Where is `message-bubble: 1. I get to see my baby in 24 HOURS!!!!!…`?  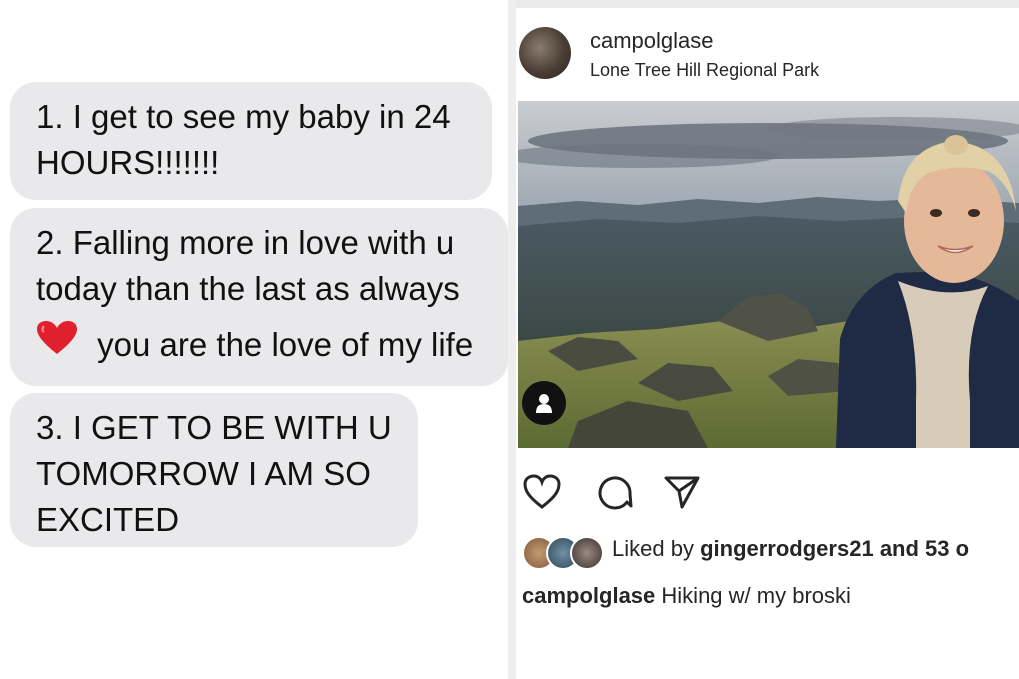 message-bubble: 1. I get to see my baby in 24 HOURS!!!!!… is located at coordinates (251, 141).